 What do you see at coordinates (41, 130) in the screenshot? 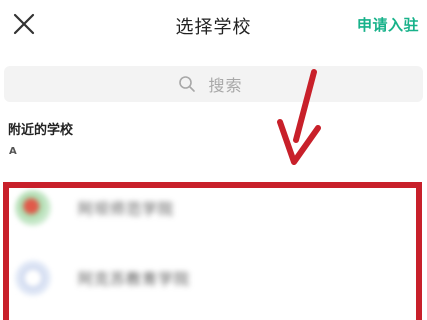
I see `nearby-schools-heading: 附近的学校` at bounding box center [41, 130].